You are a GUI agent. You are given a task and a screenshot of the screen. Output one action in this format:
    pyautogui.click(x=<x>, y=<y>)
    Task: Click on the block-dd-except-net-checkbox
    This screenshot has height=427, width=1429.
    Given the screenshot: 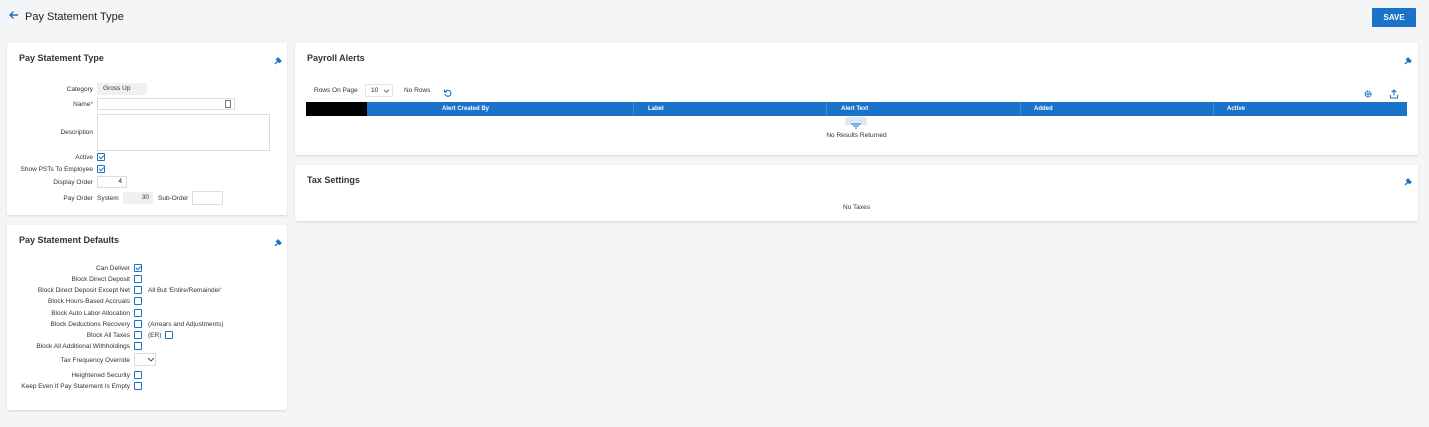 What is the action you would take?
    pyautogui.click(x=138, y=290)
    